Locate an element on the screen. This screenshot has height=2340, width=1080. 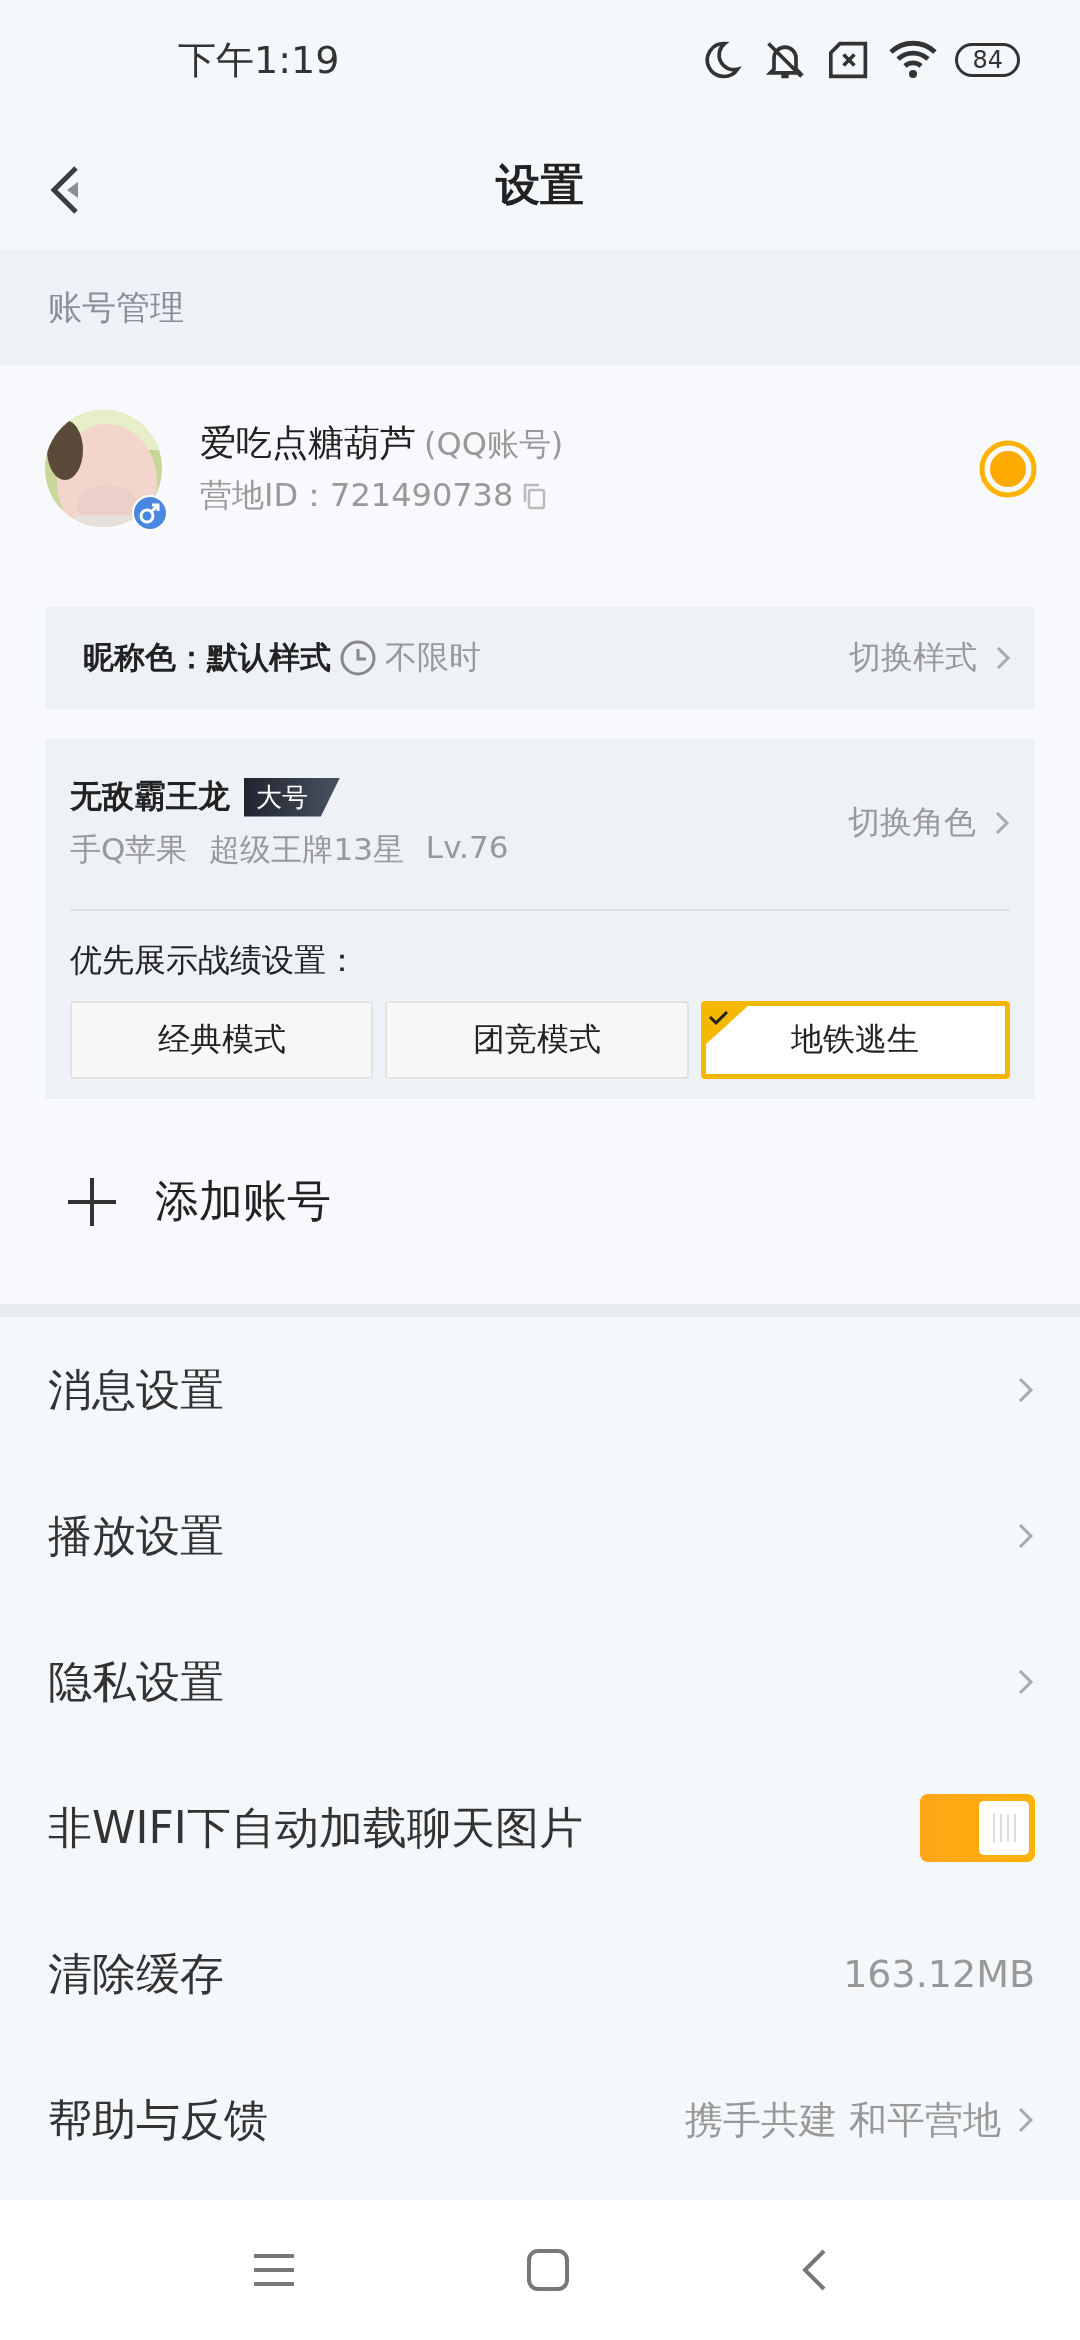
account-radio is located at coordinates (1008, 468).